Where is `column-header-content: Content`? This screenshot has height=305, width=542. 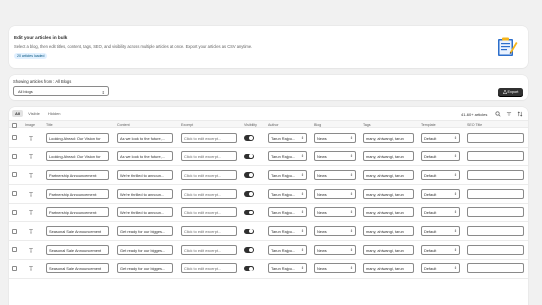 column-header-content: Content is located at coordinates (123, 125).